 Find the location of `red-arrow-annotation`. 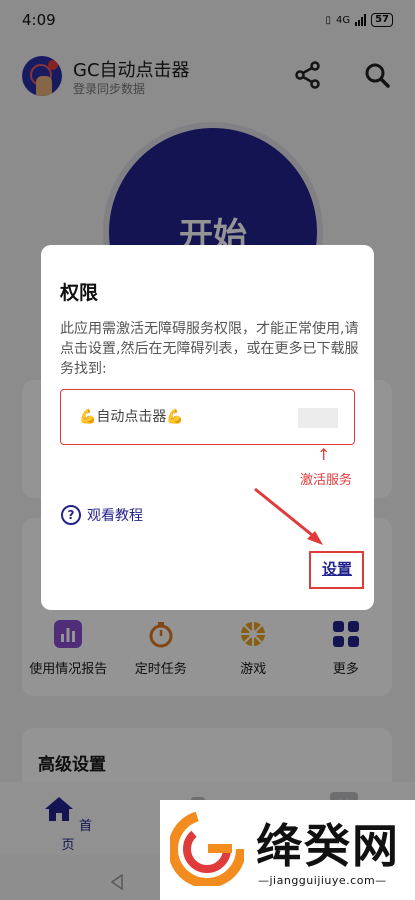

red-arrow-annotation is located at coordinates (288, 516).